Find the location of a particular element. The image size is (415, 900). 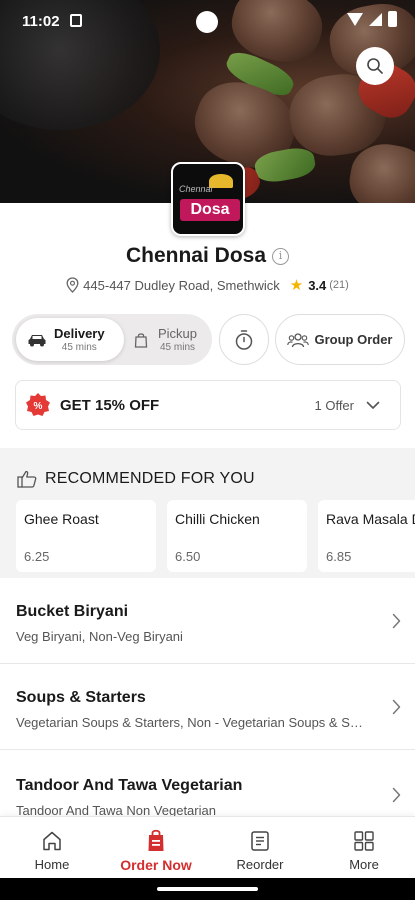

car-icon is located at coordinates (37, 340).